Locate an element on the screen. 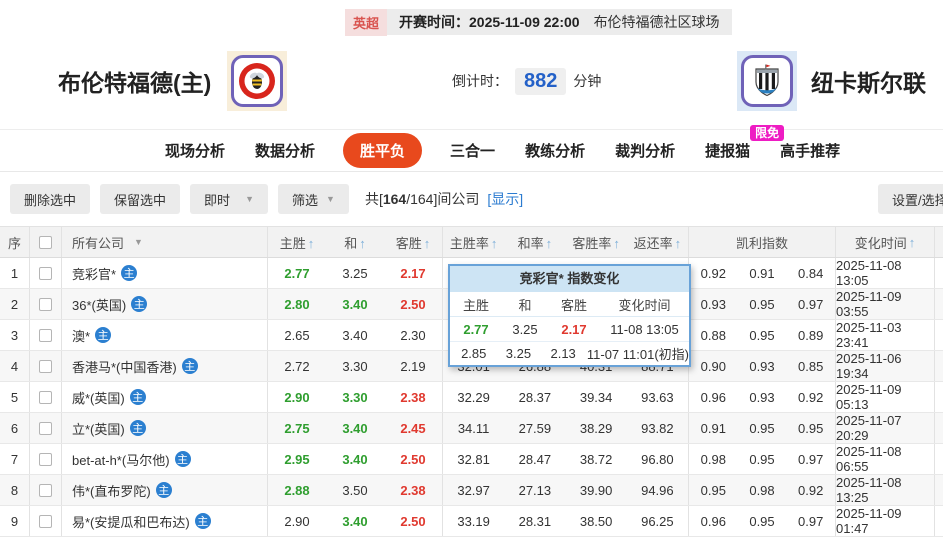 This screenshot has height=538, width=943. sort-home-win: 主胜 ↑ is located at coordinates (297, 242).